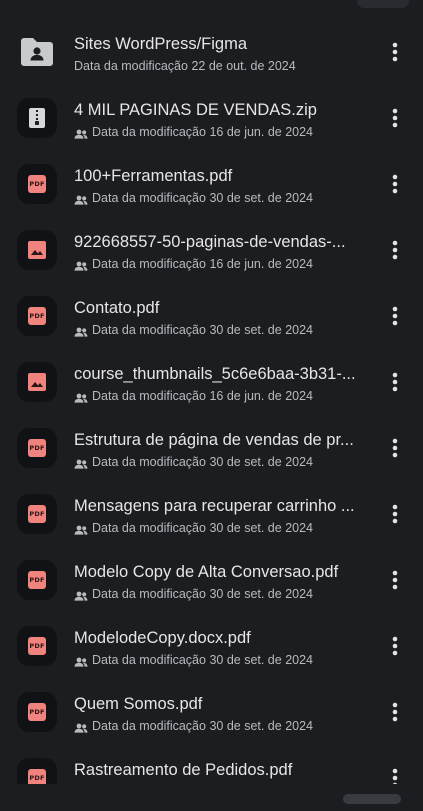 The width and height of the screenshot is (423, 811). Describe the element at coordinates (153, 176) in the screenshot. I see `file-name: 100+Ferramentas.pdf` at that location.